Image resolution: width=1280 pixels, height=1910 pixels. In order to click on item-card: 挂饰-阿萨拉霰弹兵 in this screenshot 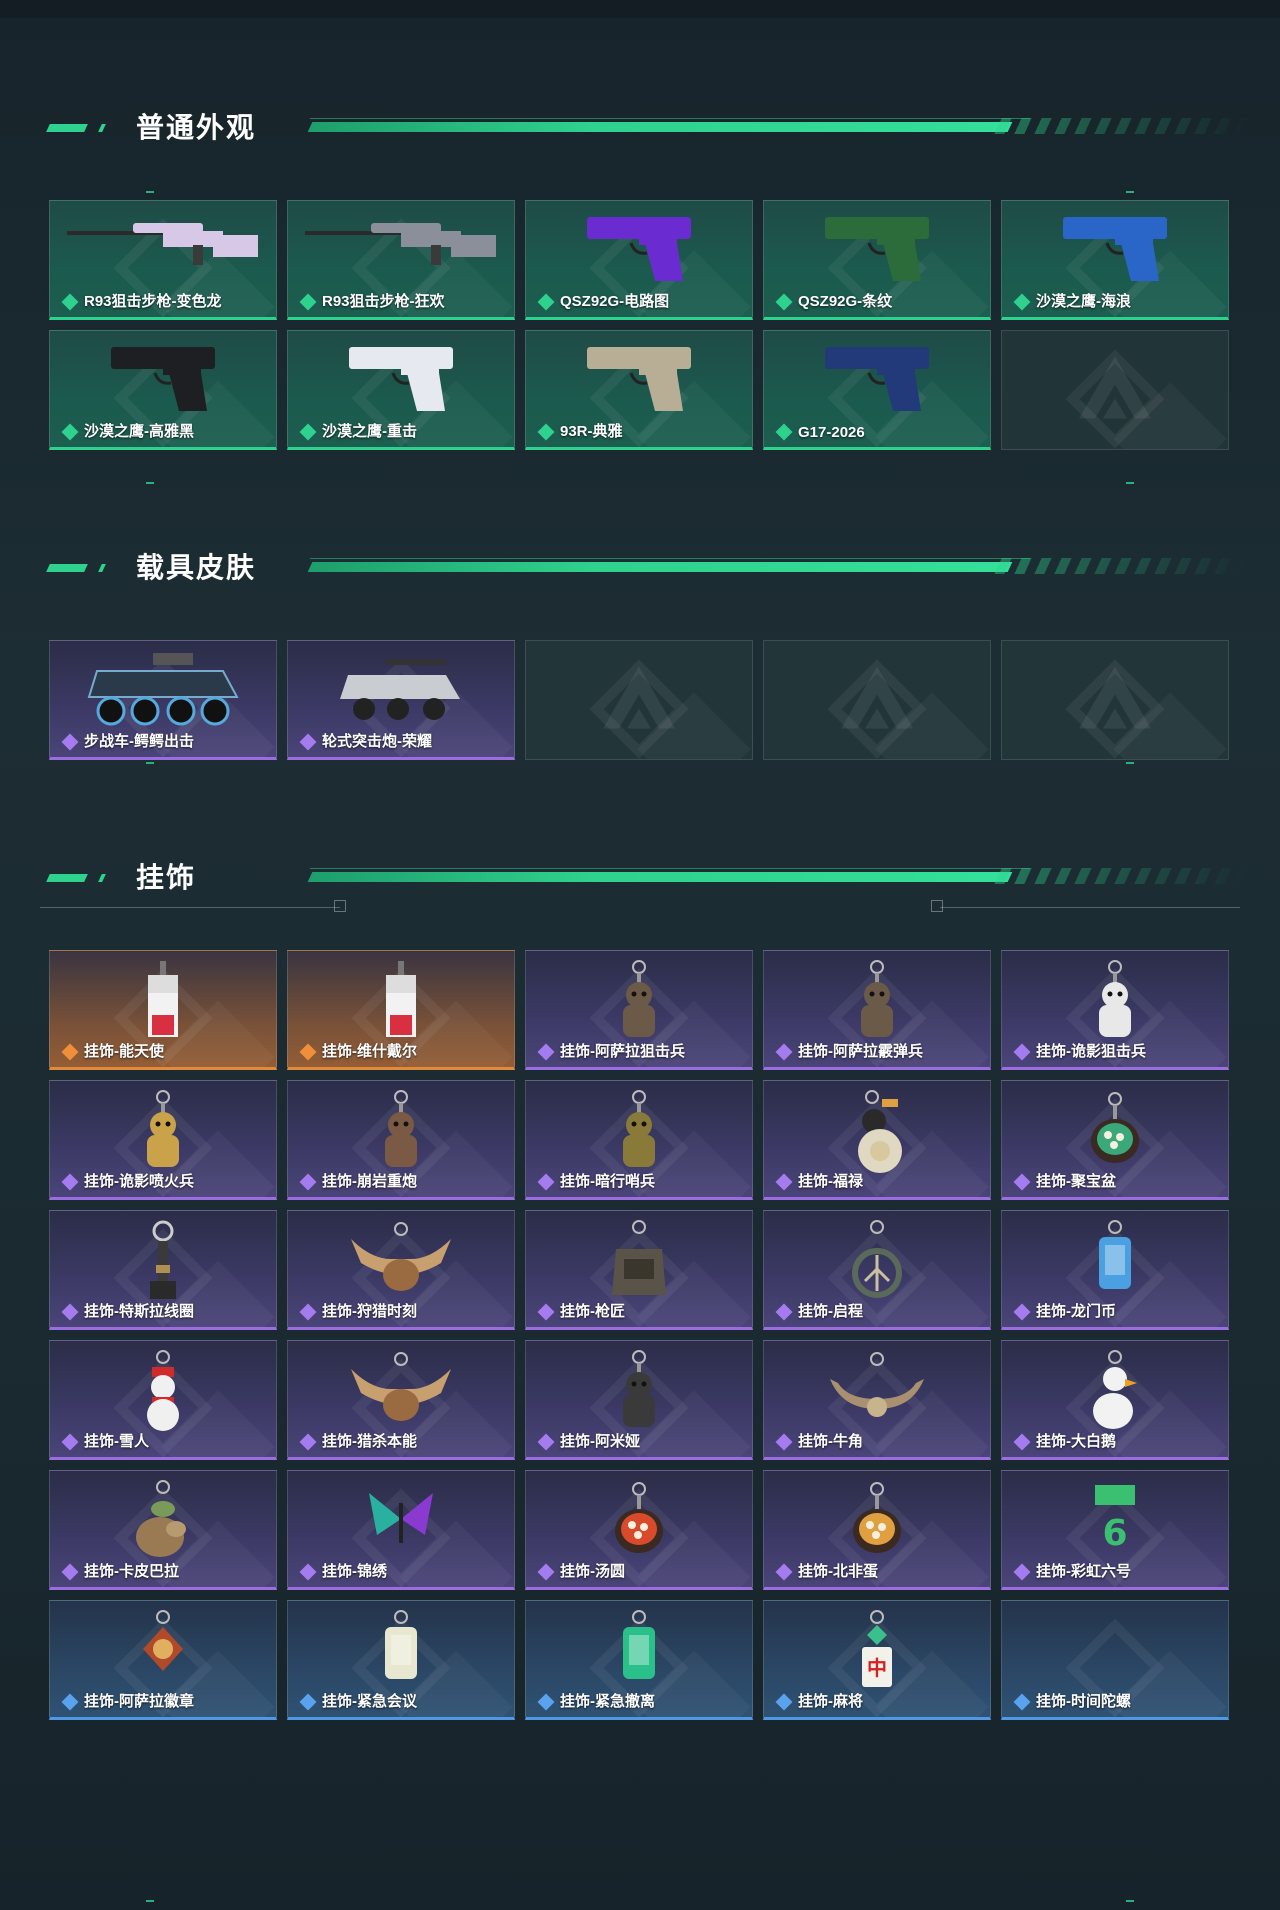, I will do `click(877, 1010)`.